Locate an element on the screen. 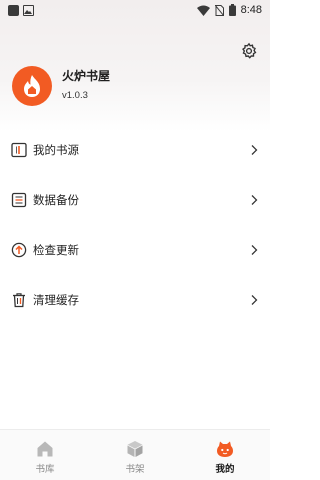 This screenshot has width=320, height=480. update-icon is located at coordinates (18, 250).